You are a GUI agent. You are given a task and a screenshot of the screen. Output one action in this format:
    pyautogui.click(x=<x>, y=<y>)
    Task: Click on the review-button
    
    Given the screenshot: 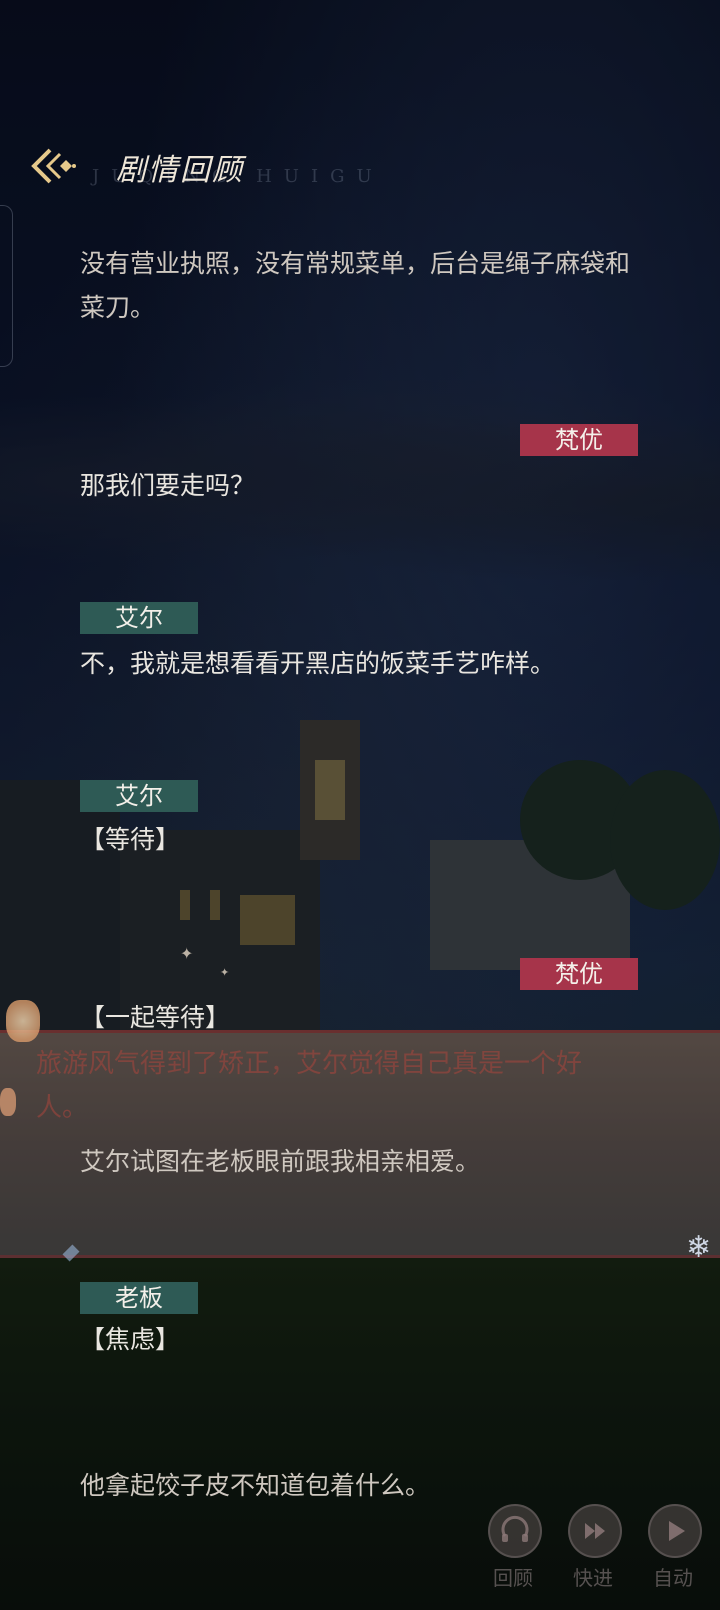 What is the action you would take?
    pyautogui.click(x=515, y=1531)
    